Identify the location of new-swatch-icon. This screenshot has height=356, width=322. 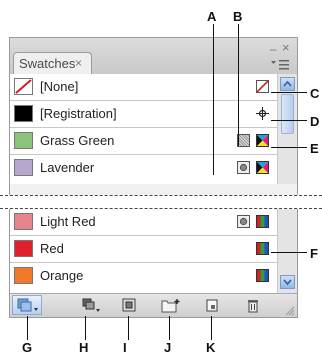
(212, 305).